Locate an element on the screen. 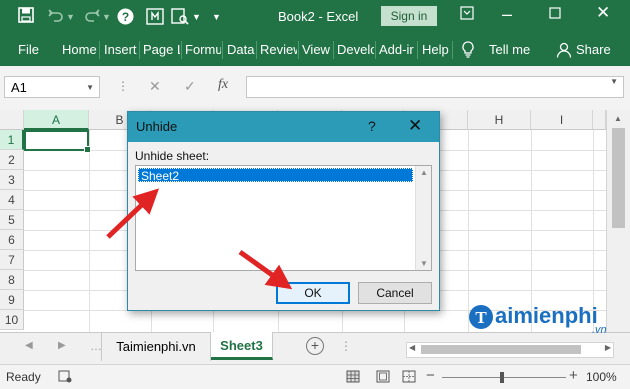  svg-text: T is located at coordinates (481, 317).